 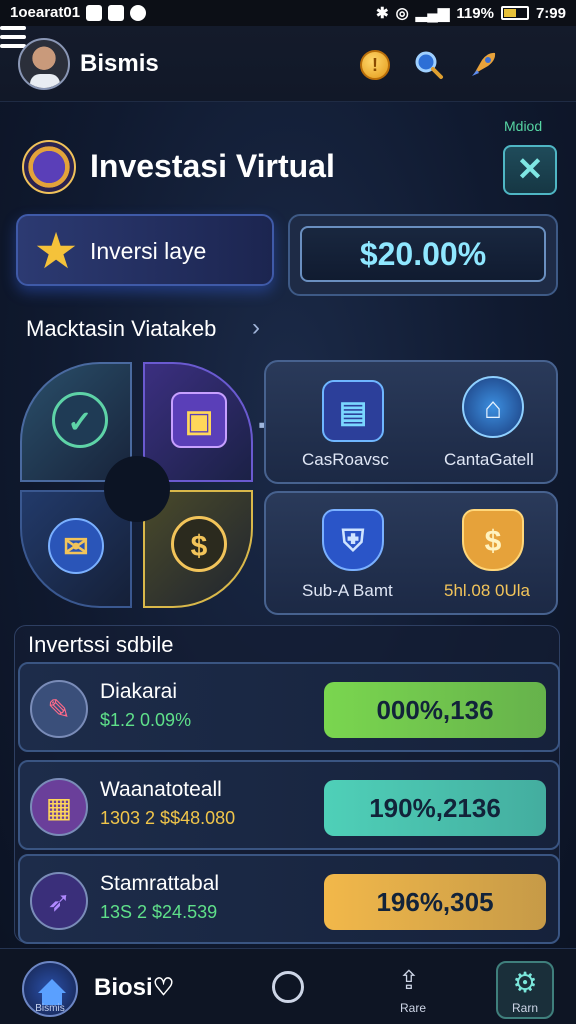 I want to click on home-nav-label: Bismis, so click(x=50, y=1008).